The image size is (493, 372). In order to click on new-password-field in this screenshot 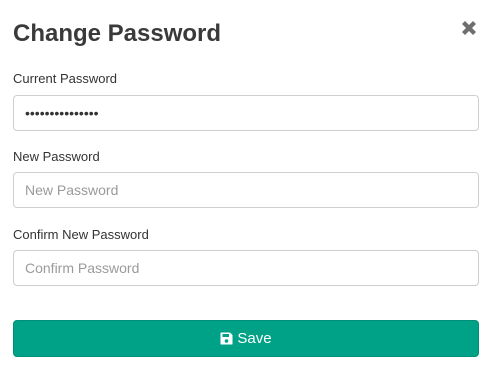, I will do `click(246, 190)`.